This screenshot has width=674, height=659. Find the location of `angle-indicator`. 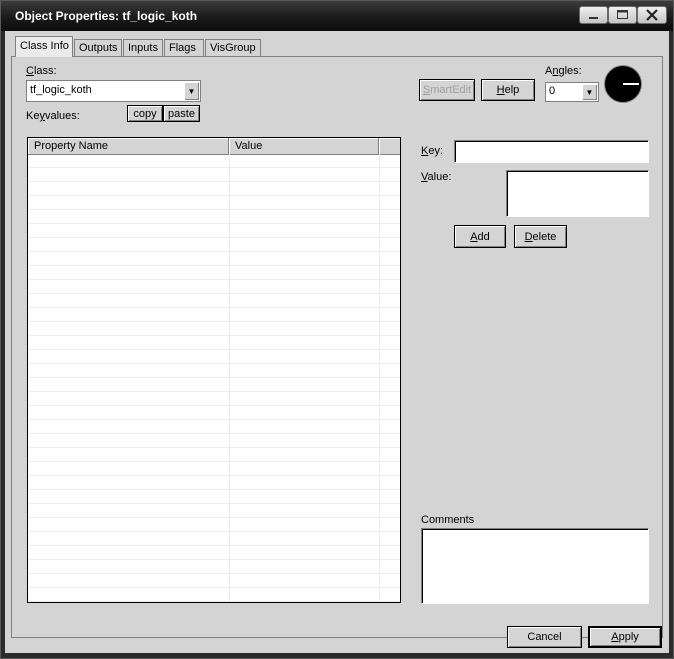

angle-indicator is located at coordinates (631, 84).